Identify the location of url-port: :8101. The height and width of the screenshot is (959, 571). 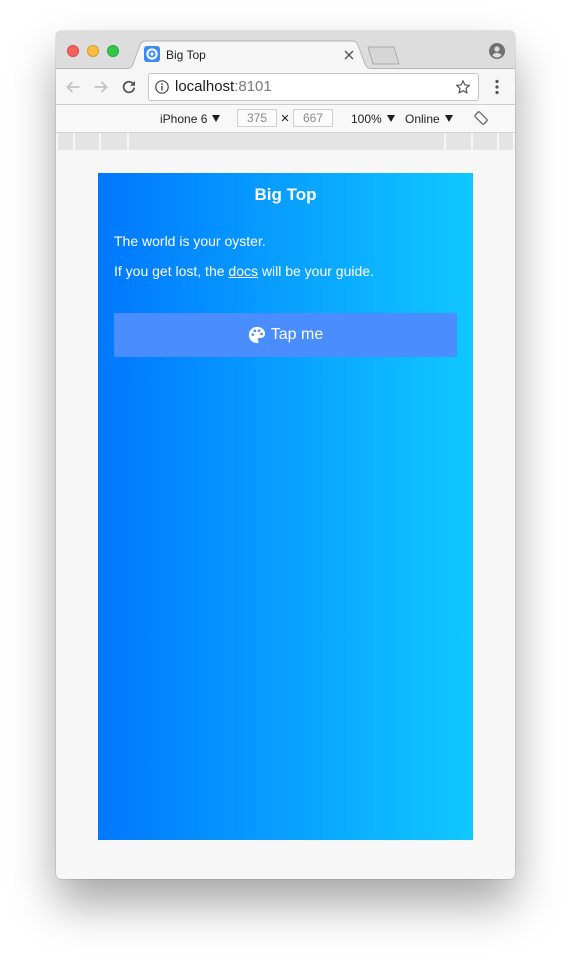
(253, 86).